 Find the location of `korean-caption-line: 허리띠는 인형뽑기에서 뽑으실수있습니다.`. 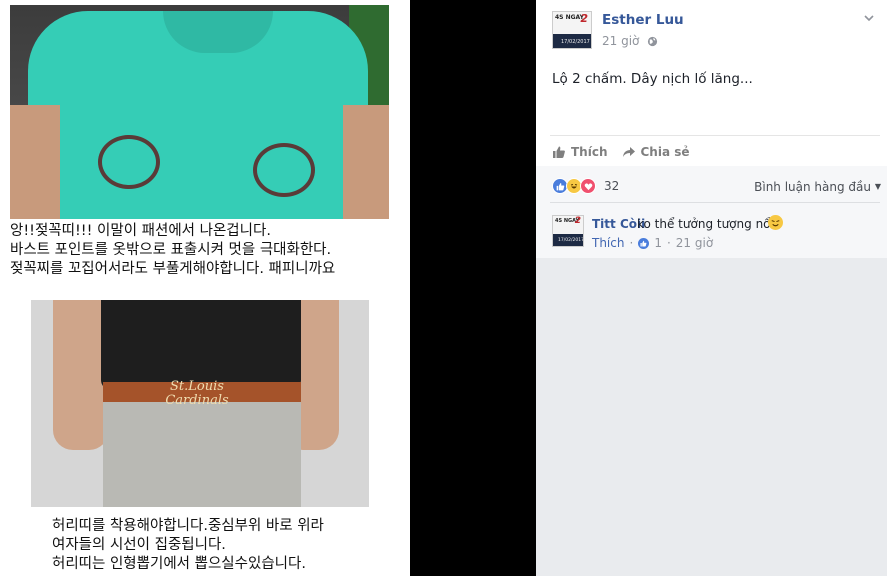

korean-caption-line: 허리띠는 인형뽑기에서 뽑으실수있습니다. is located at coordinates (179, 564).